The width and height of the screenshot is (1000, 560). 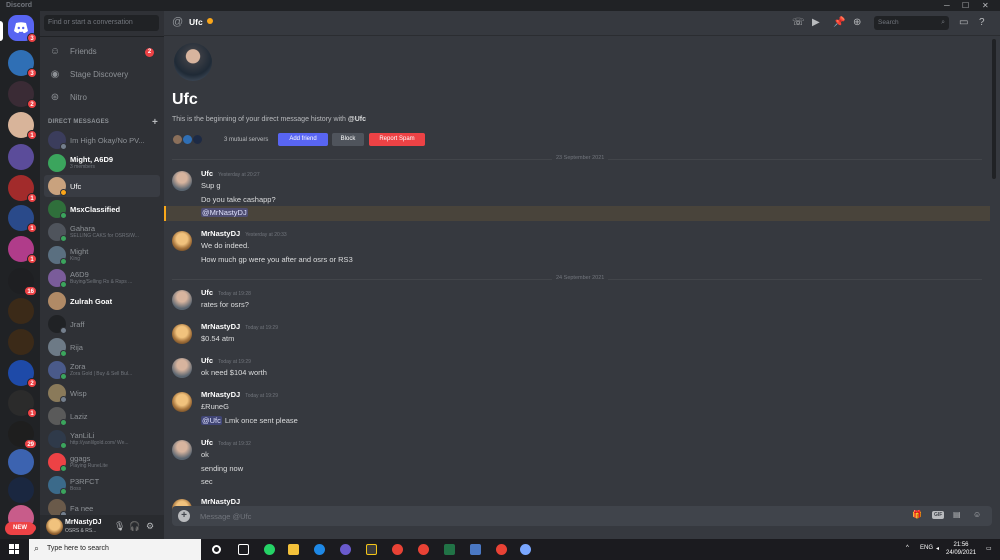 I want to click on server-bluefire-icon: 2, so click(x=22, y=374).